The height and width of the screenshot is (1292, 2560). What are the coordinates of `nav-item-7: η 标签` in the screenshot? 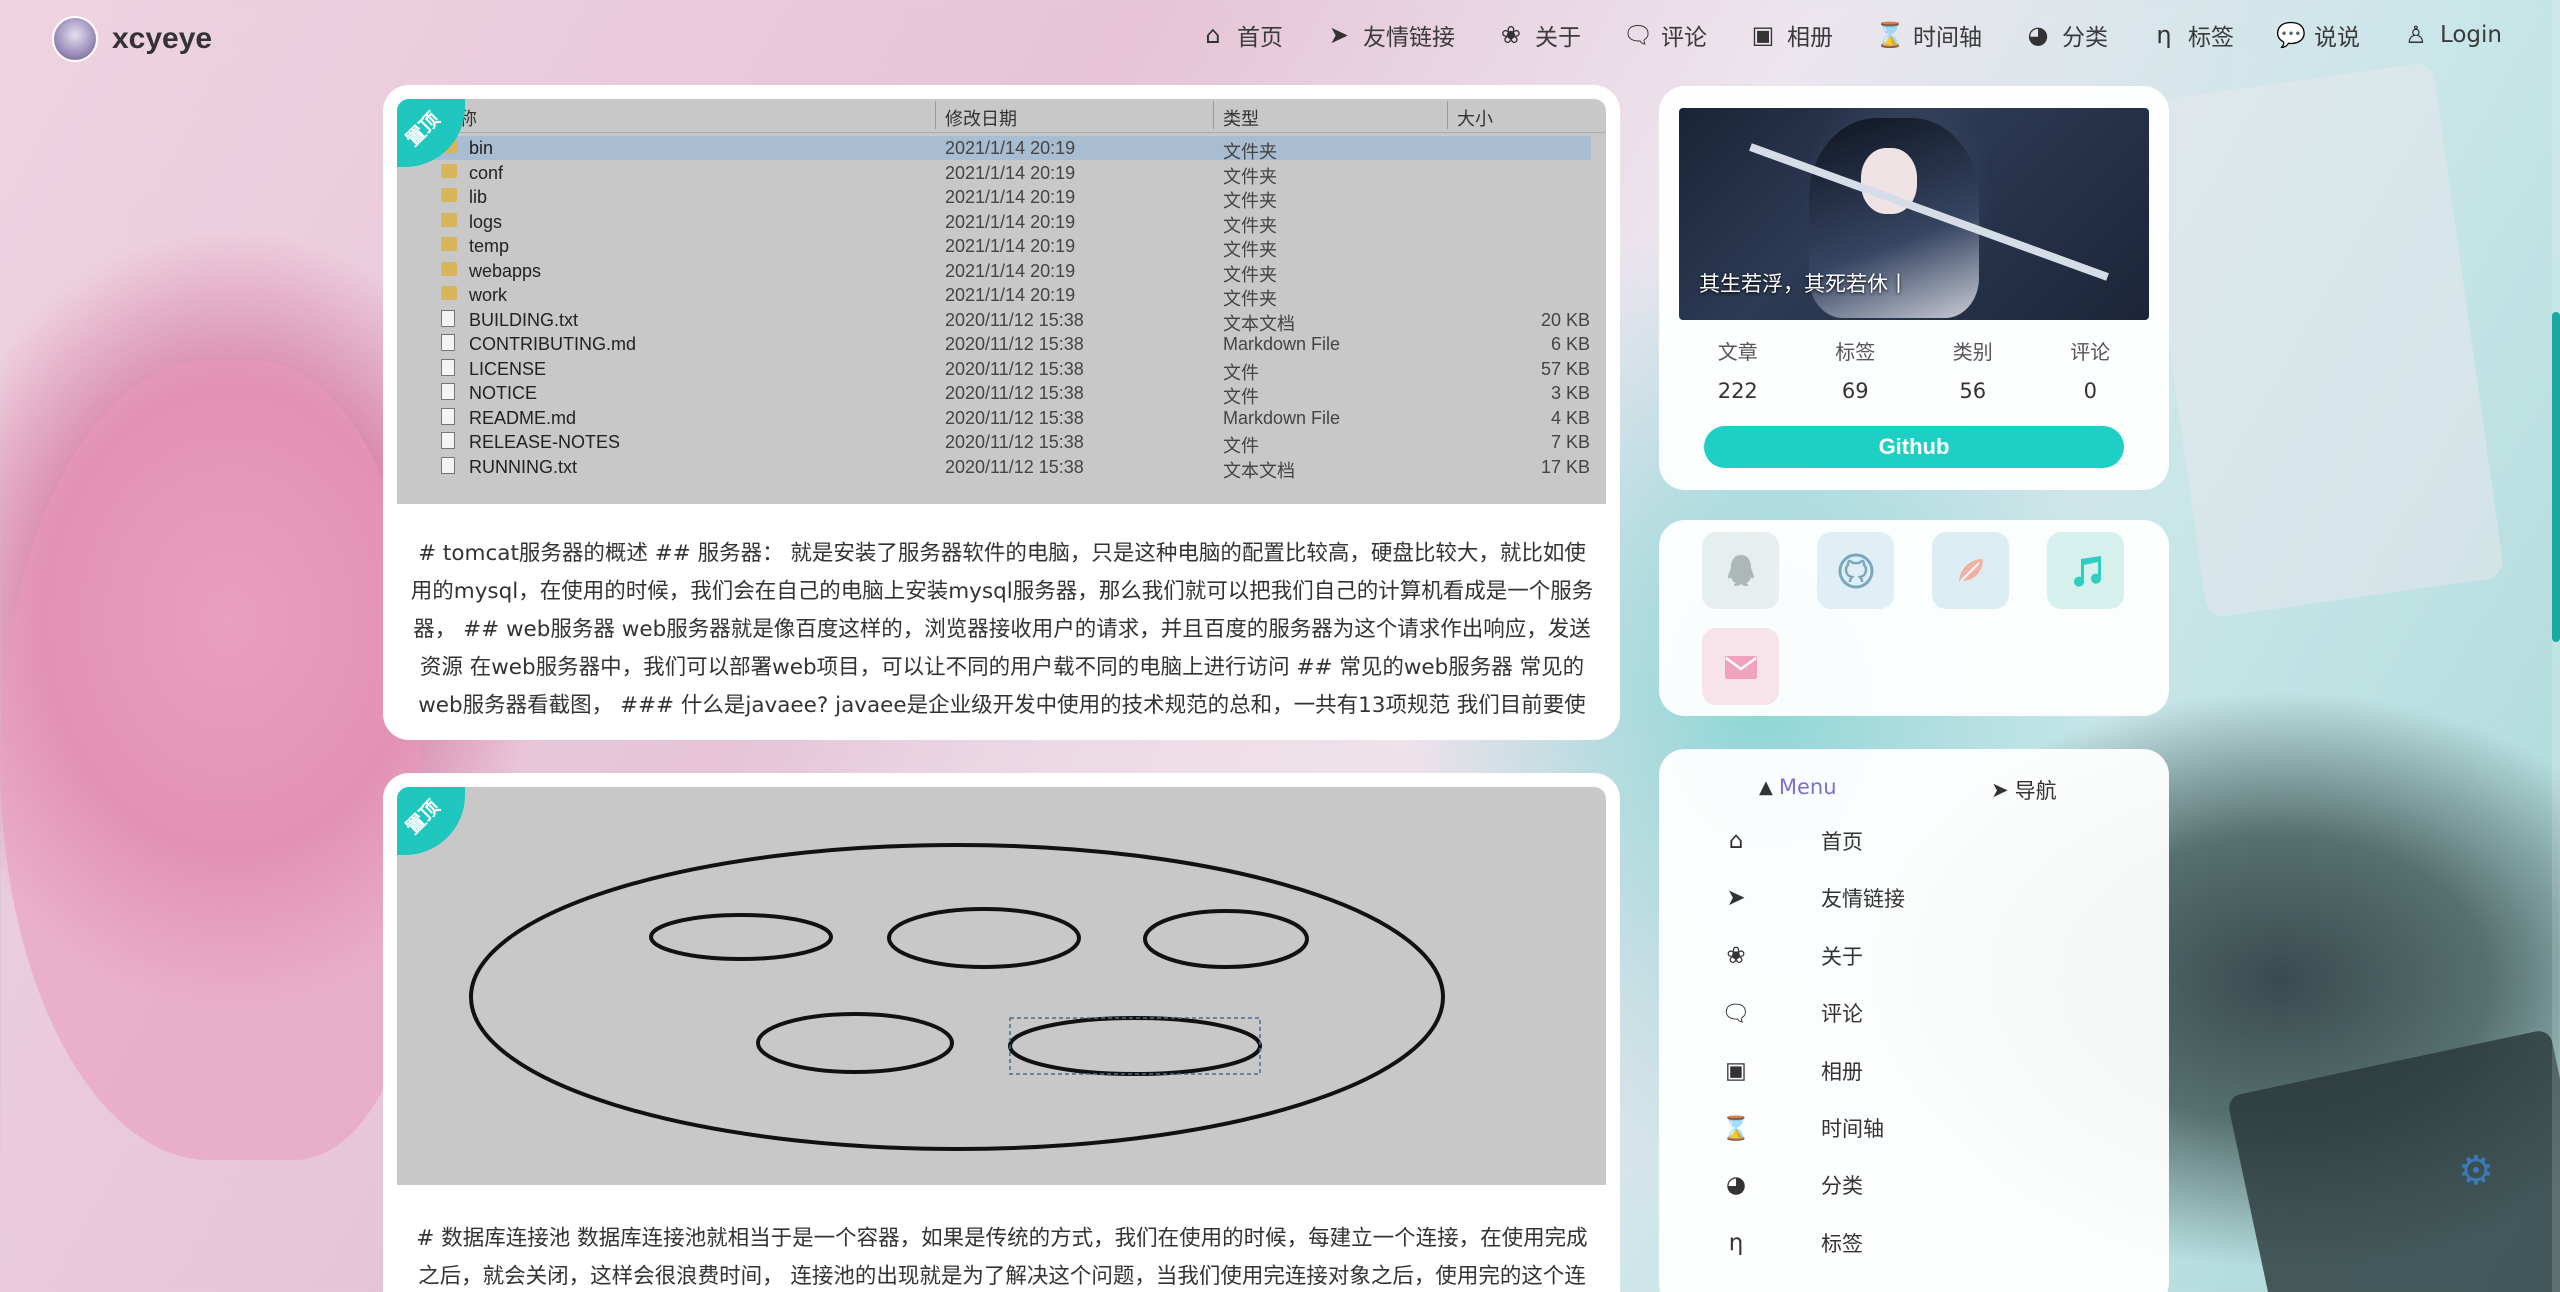 It's located at (2192, 35).